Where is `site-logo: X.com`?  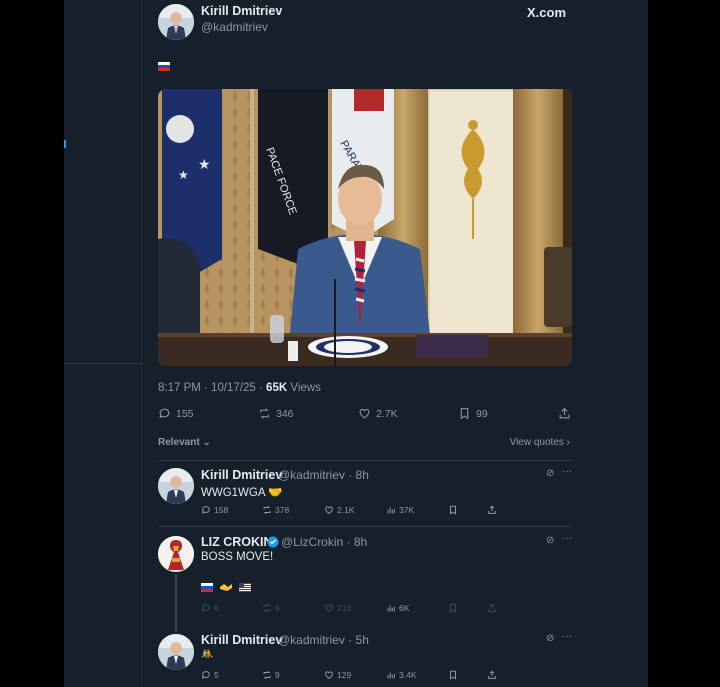 site-logo: X.com is located at coordinates (546, 12).